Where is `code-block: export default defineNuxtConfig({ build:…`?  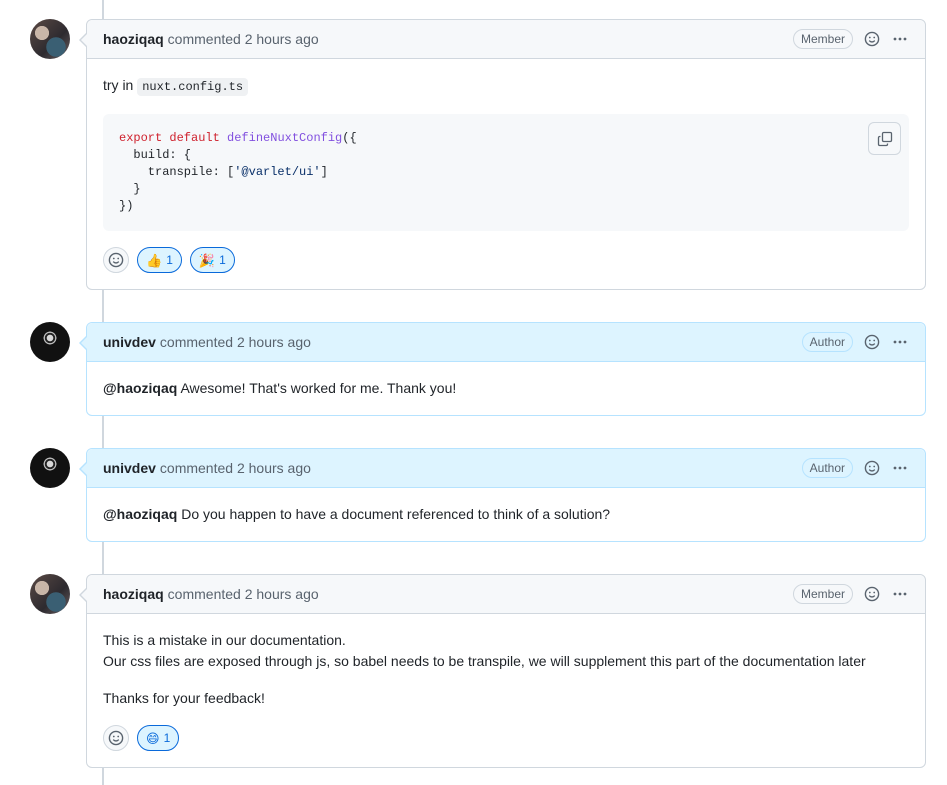 code-block: export default defineNuxtConfig({ build:… is located at coordinates (506, 172).